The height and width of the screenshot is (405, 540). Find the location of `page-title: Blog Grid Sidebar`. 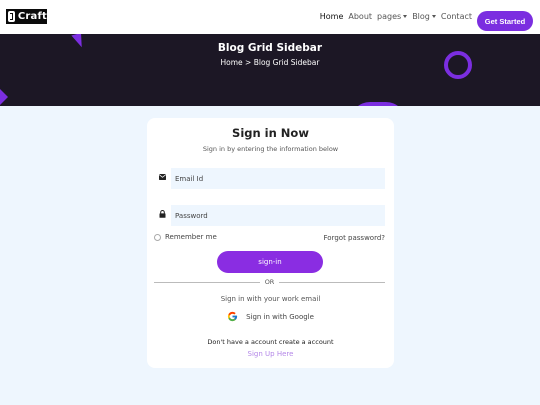

page-title: Blog Grid Sidebar is located at coordinates (270, 48).